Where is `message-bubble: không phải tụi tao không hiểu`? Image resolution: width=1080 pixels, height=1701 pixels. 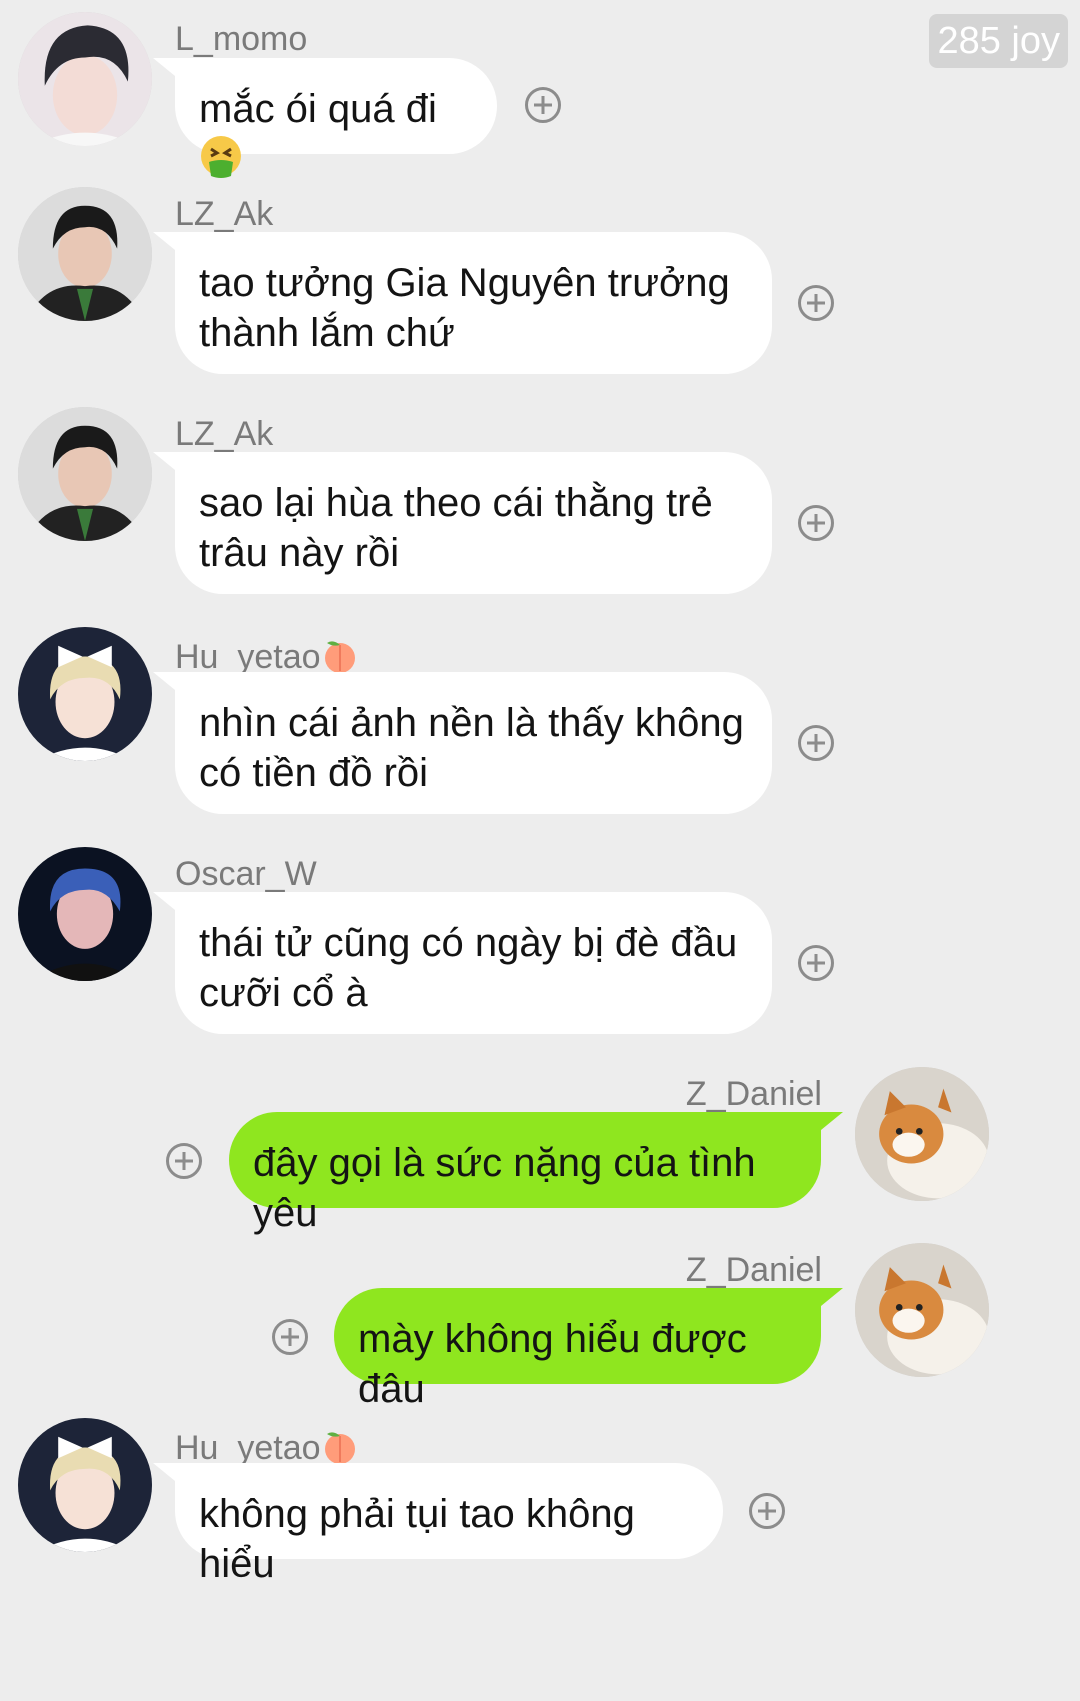
message-bubble: không phải tụi tao không hiểu is located at coordinates (438, 1524).